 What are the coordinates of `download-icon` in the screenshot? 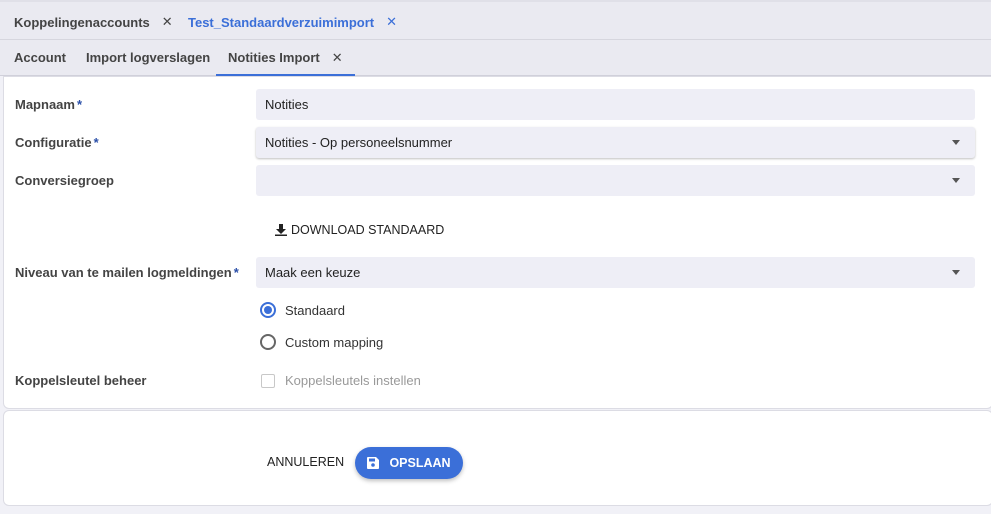 It's located at (281, 230).